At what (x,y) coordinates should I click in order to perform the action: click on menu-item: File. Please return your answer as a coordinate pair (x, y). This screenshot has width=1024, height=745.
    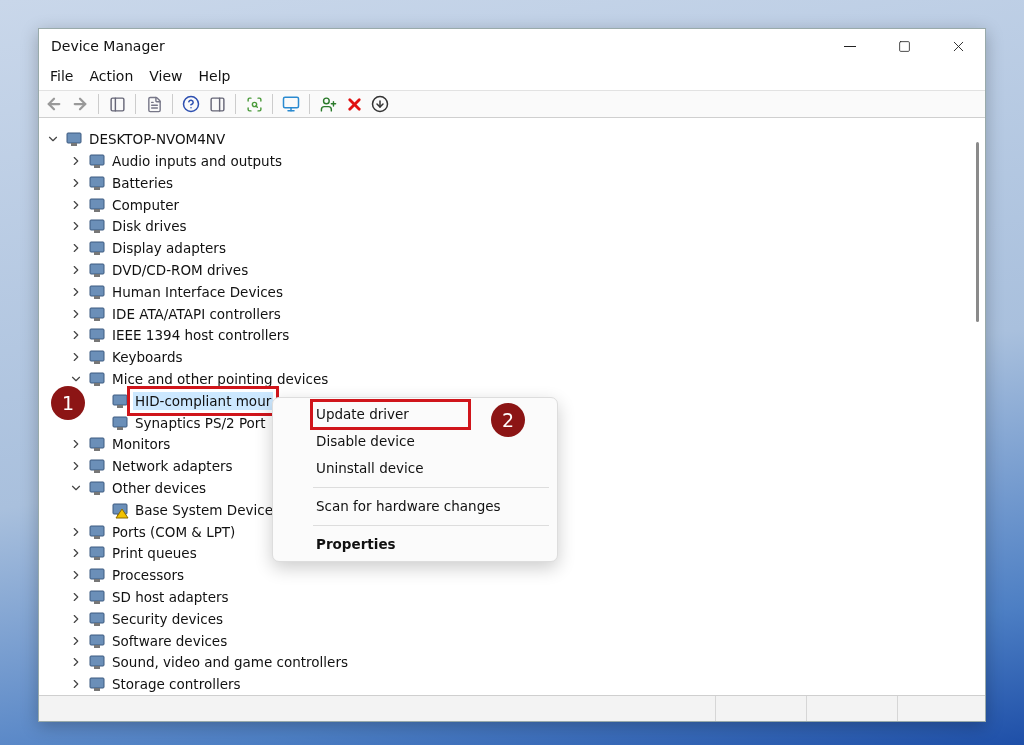
    Looking at the image, I should click on (62, 76).